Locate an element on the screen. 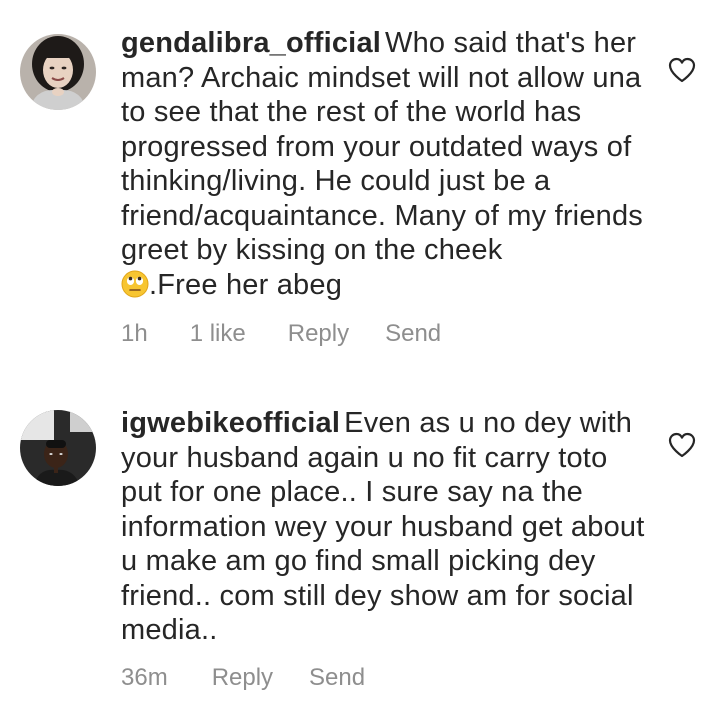 Image resolution: width=726 pixels, height=726 pixels. comment-actions: 1h 1 like Reply Send is located at coordinates (281, 334).